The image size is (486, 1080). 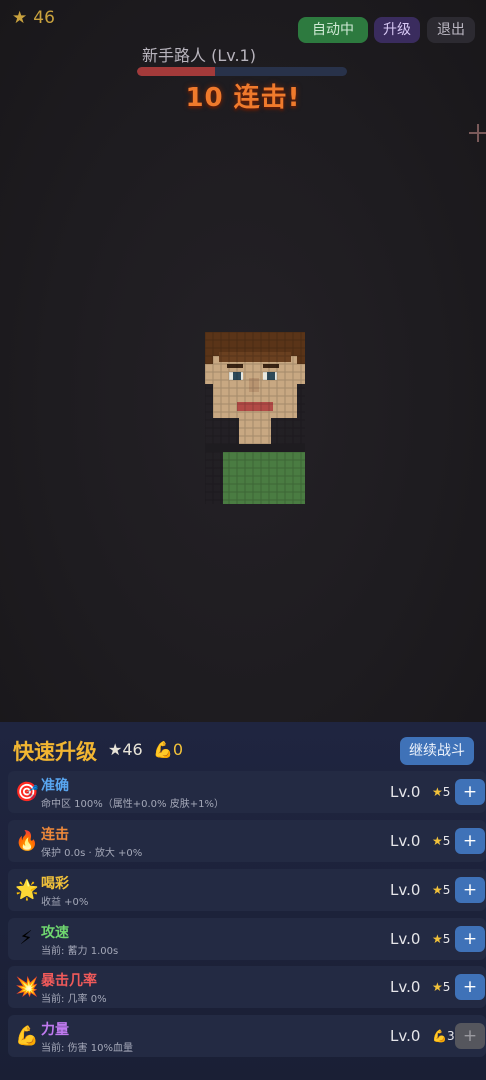 I want to click on upgrade-cost: 💪3, so click(x=443, y=1036).